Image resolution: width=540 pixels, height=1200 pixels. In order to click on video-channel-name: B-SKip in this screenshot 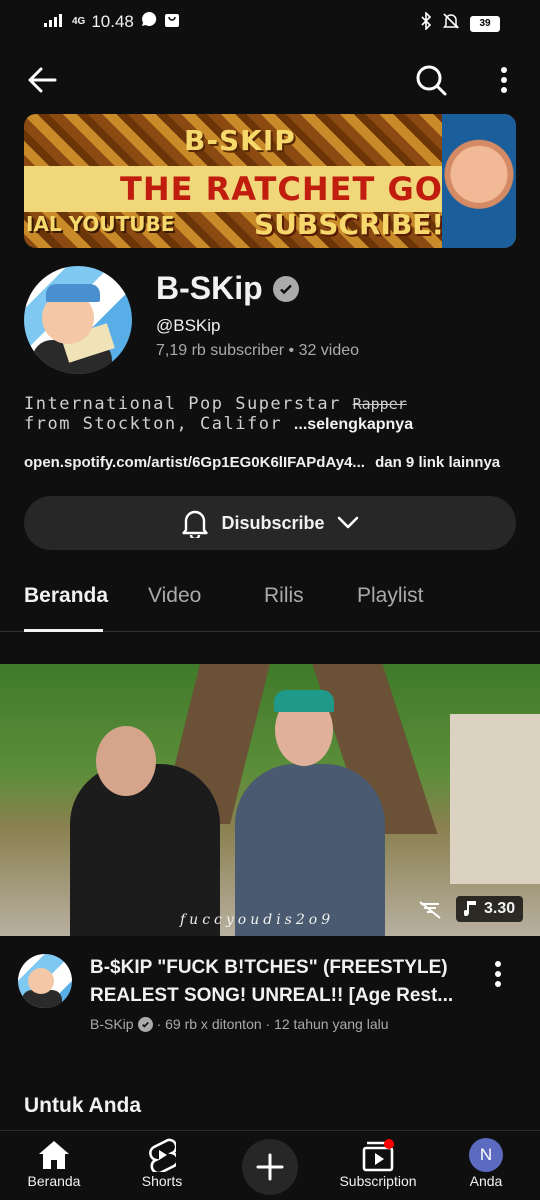, I will do `click(112, 1024)`.